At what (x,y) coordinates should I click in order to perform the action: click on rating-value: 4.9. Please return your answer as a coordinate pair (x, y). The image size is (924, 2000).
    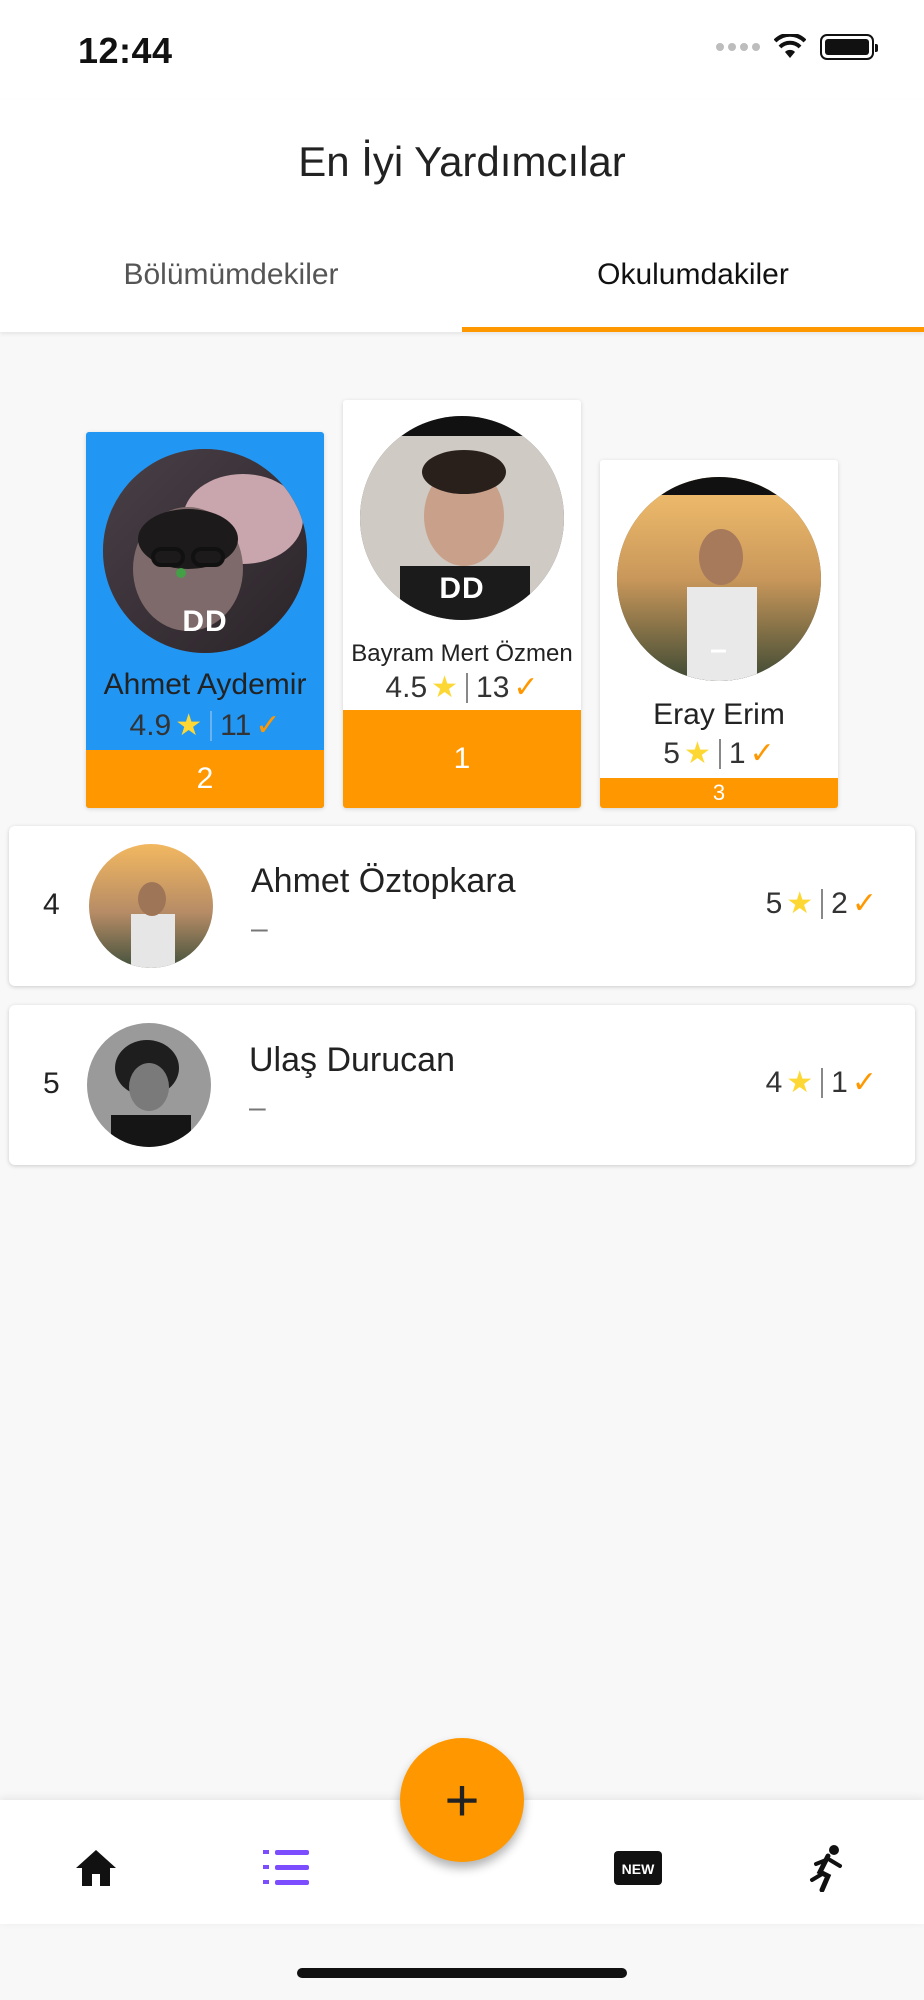
    Looking at the image, I should click on (150, 725).